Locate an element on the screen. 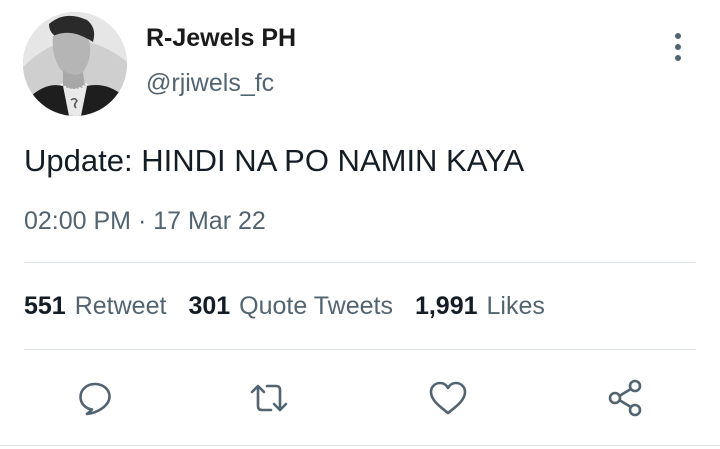  tweet-actions is located at coordinates (360, 398).